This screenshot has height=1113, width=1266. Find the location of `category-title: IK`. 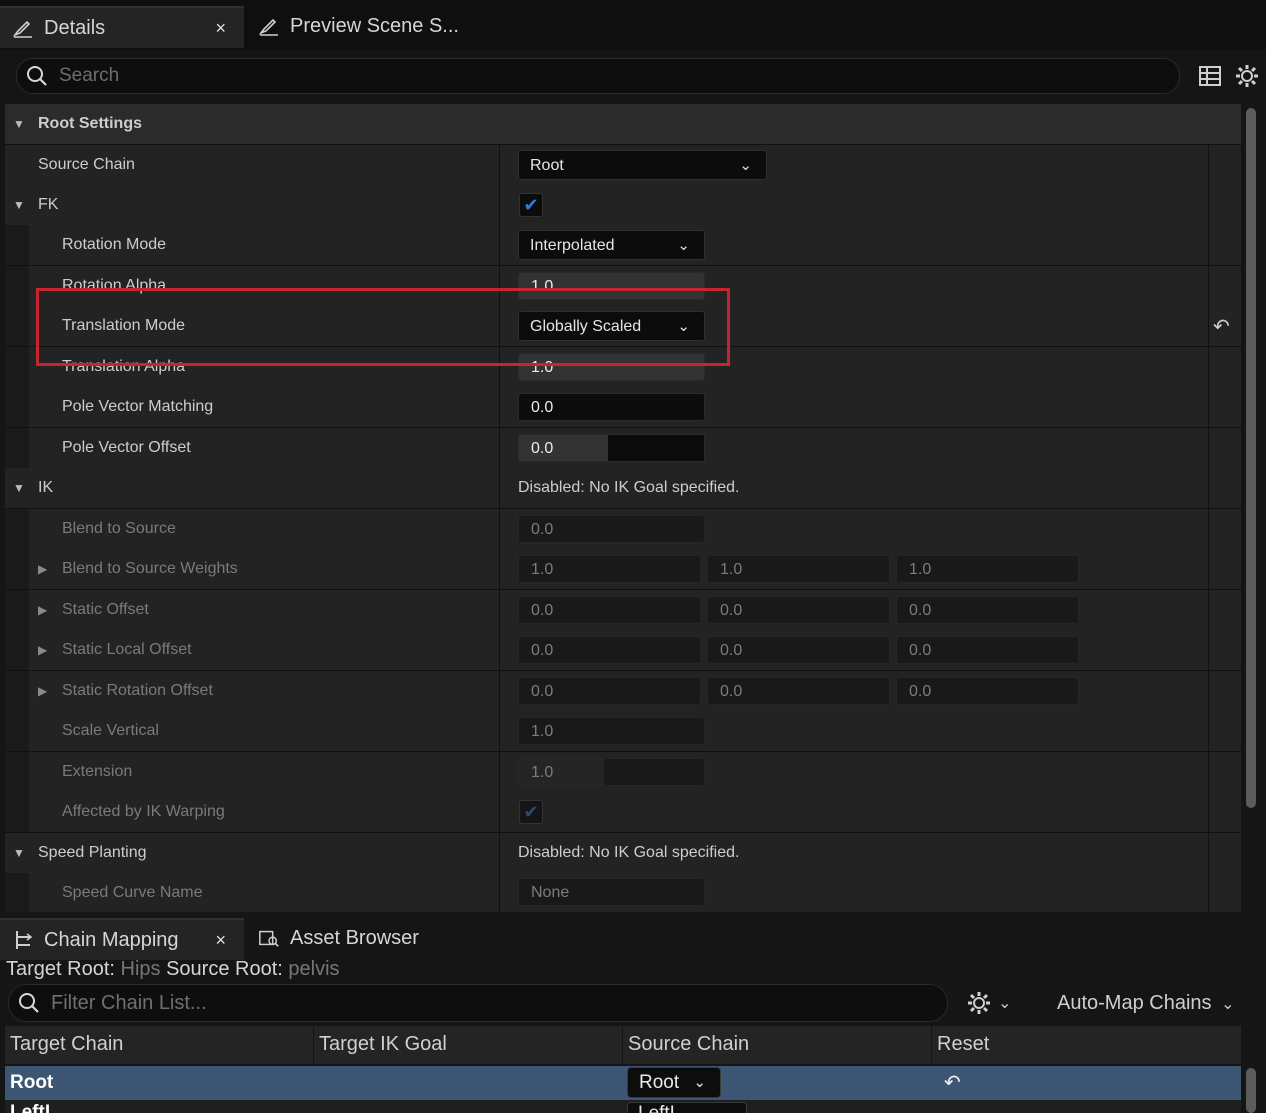

category-title: IK is located at coordinates (46, 487).